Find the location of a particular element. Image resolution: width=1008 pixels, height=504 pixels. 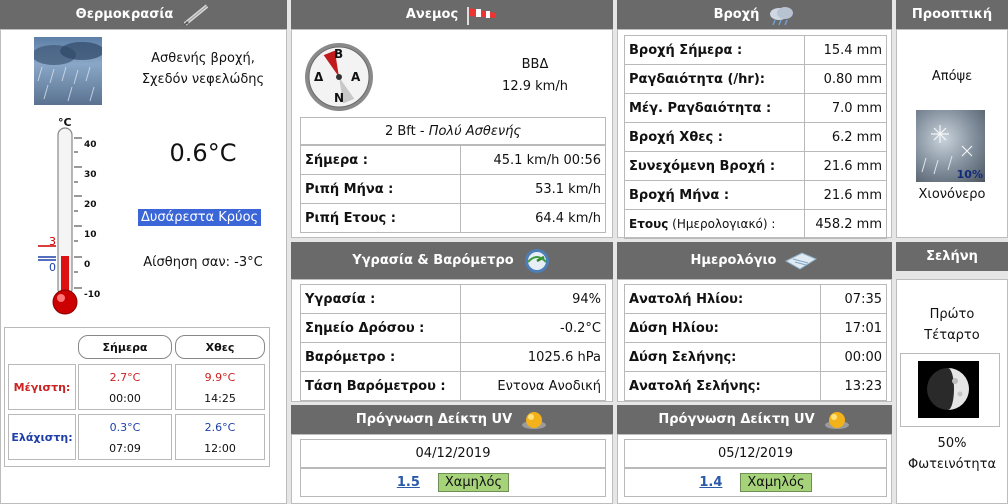

min-today-cell: 0.3°C 07:09 is located at coordinates (125, 437).